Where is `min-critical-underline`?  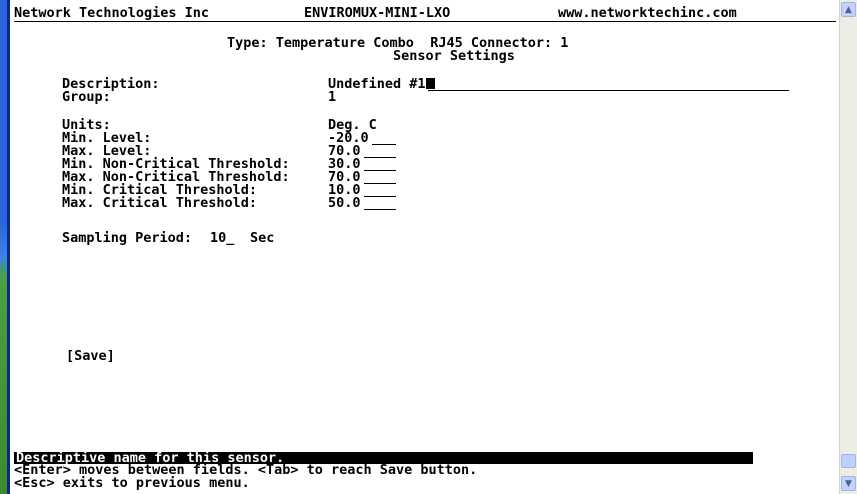
min-critical-underline is located at coordinates (380, 196).